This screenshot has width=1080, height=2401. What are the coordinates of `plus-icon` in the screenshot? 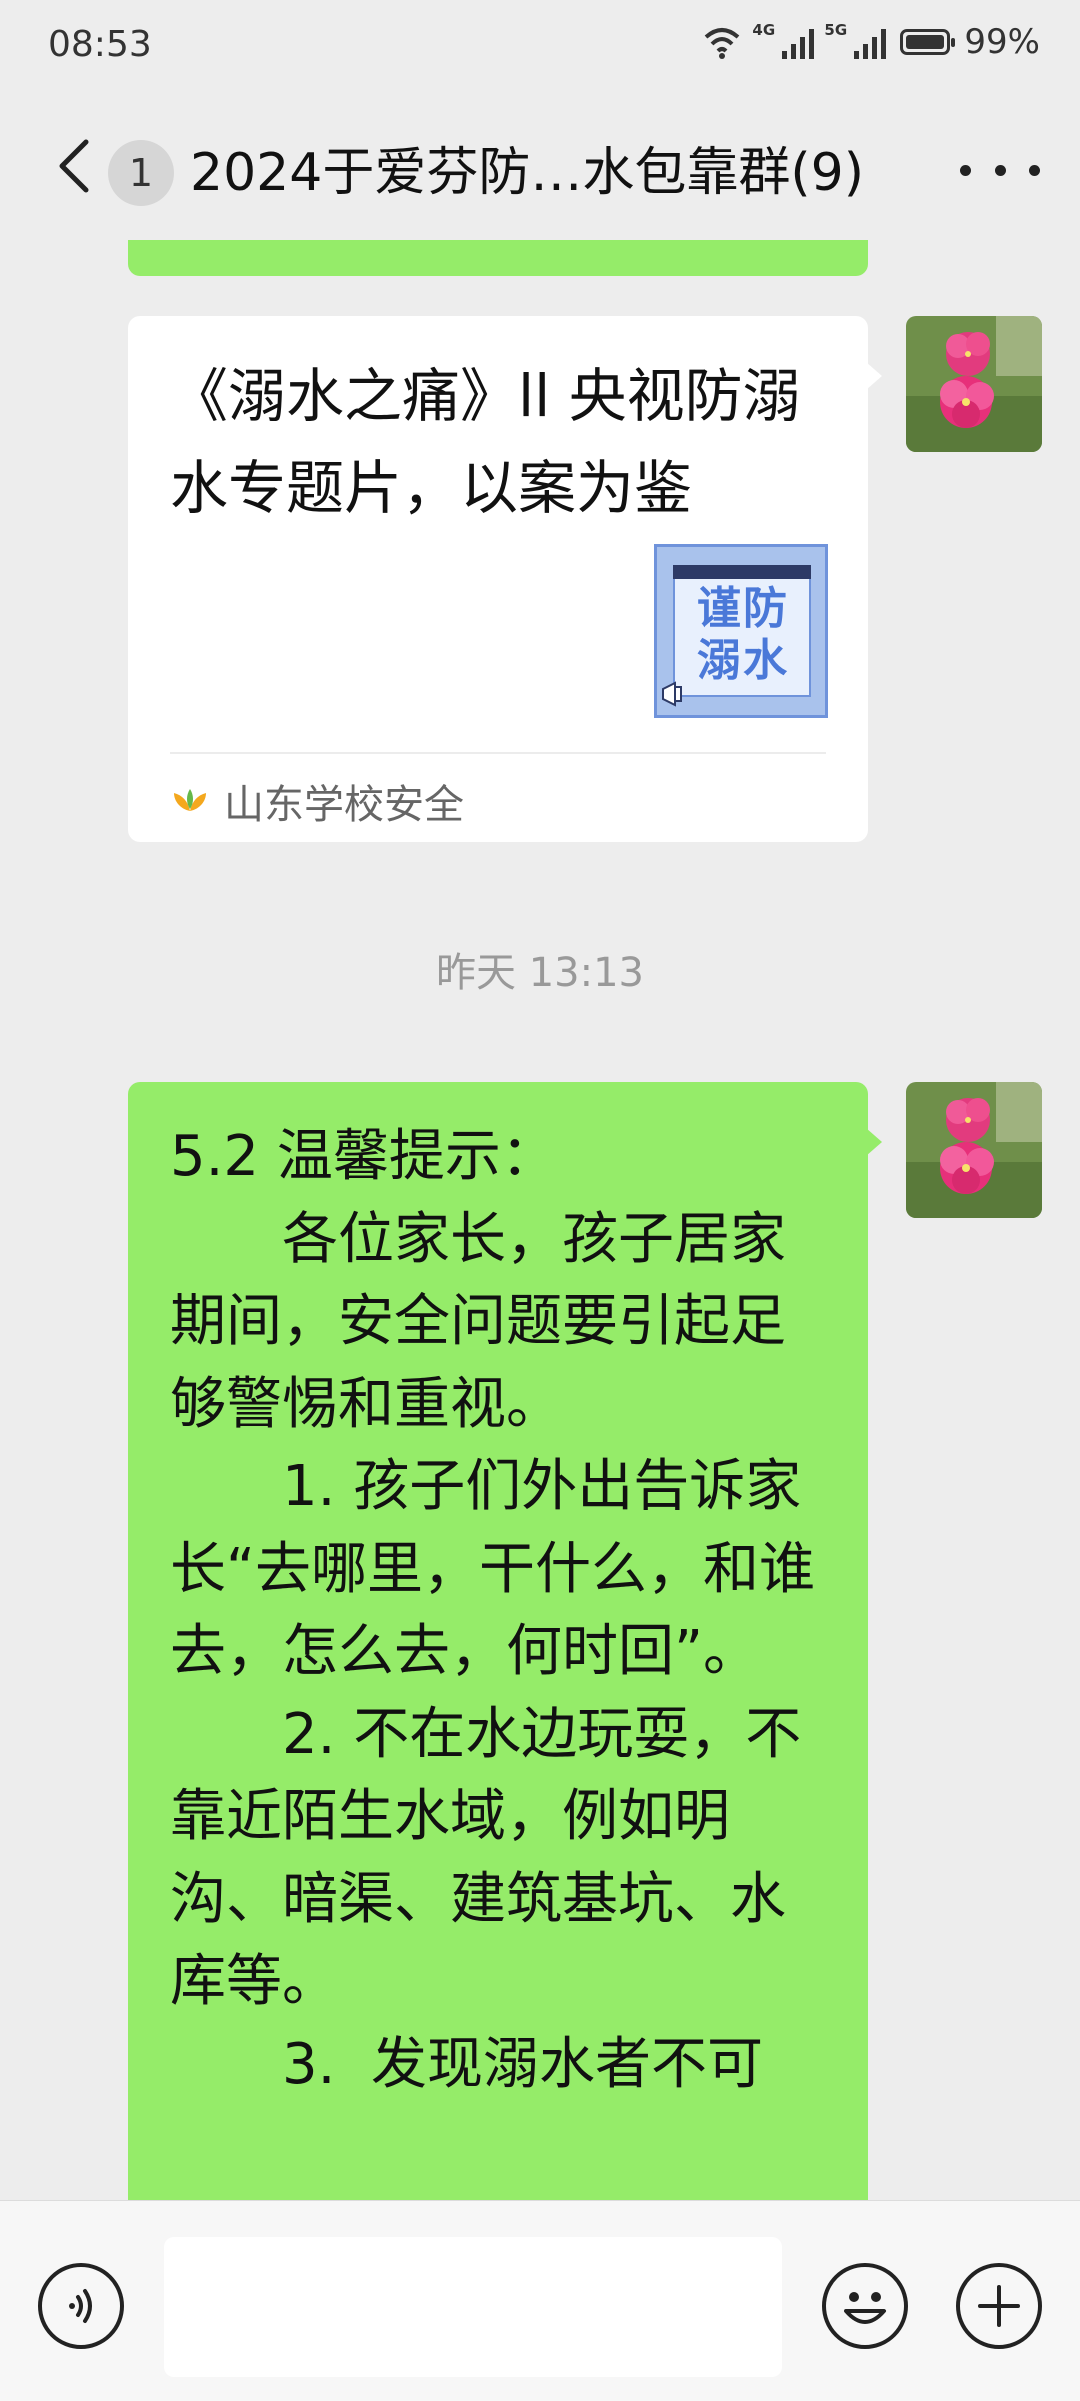 It's located at (999, 2306).